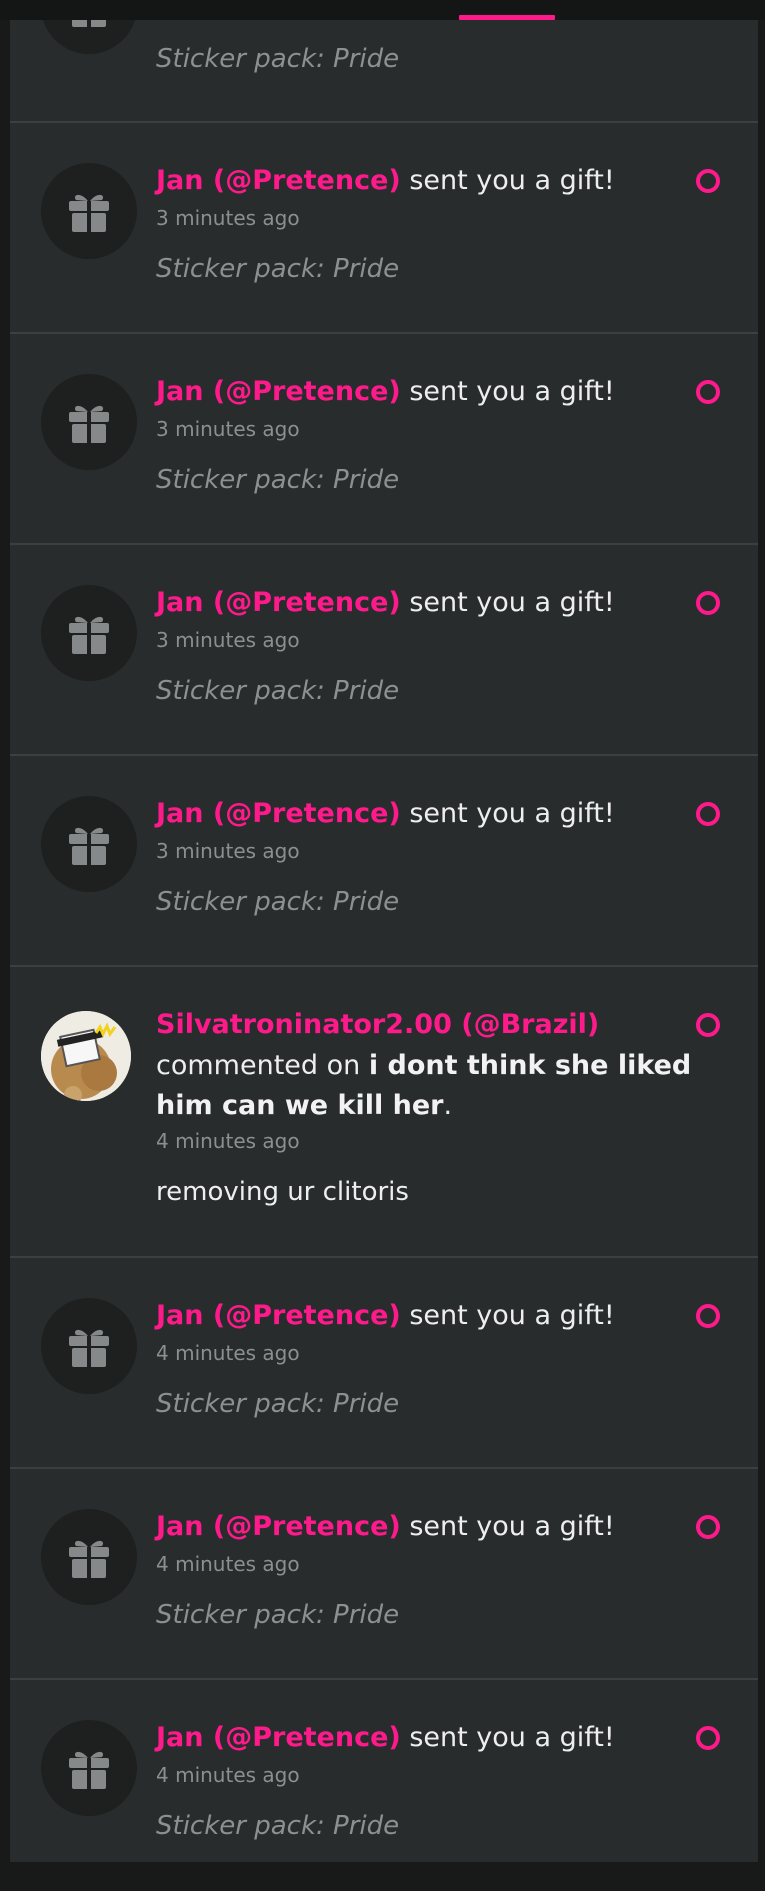 The image size is (765, 1891). I want to click on punctuation: ., so click(448, 1105).